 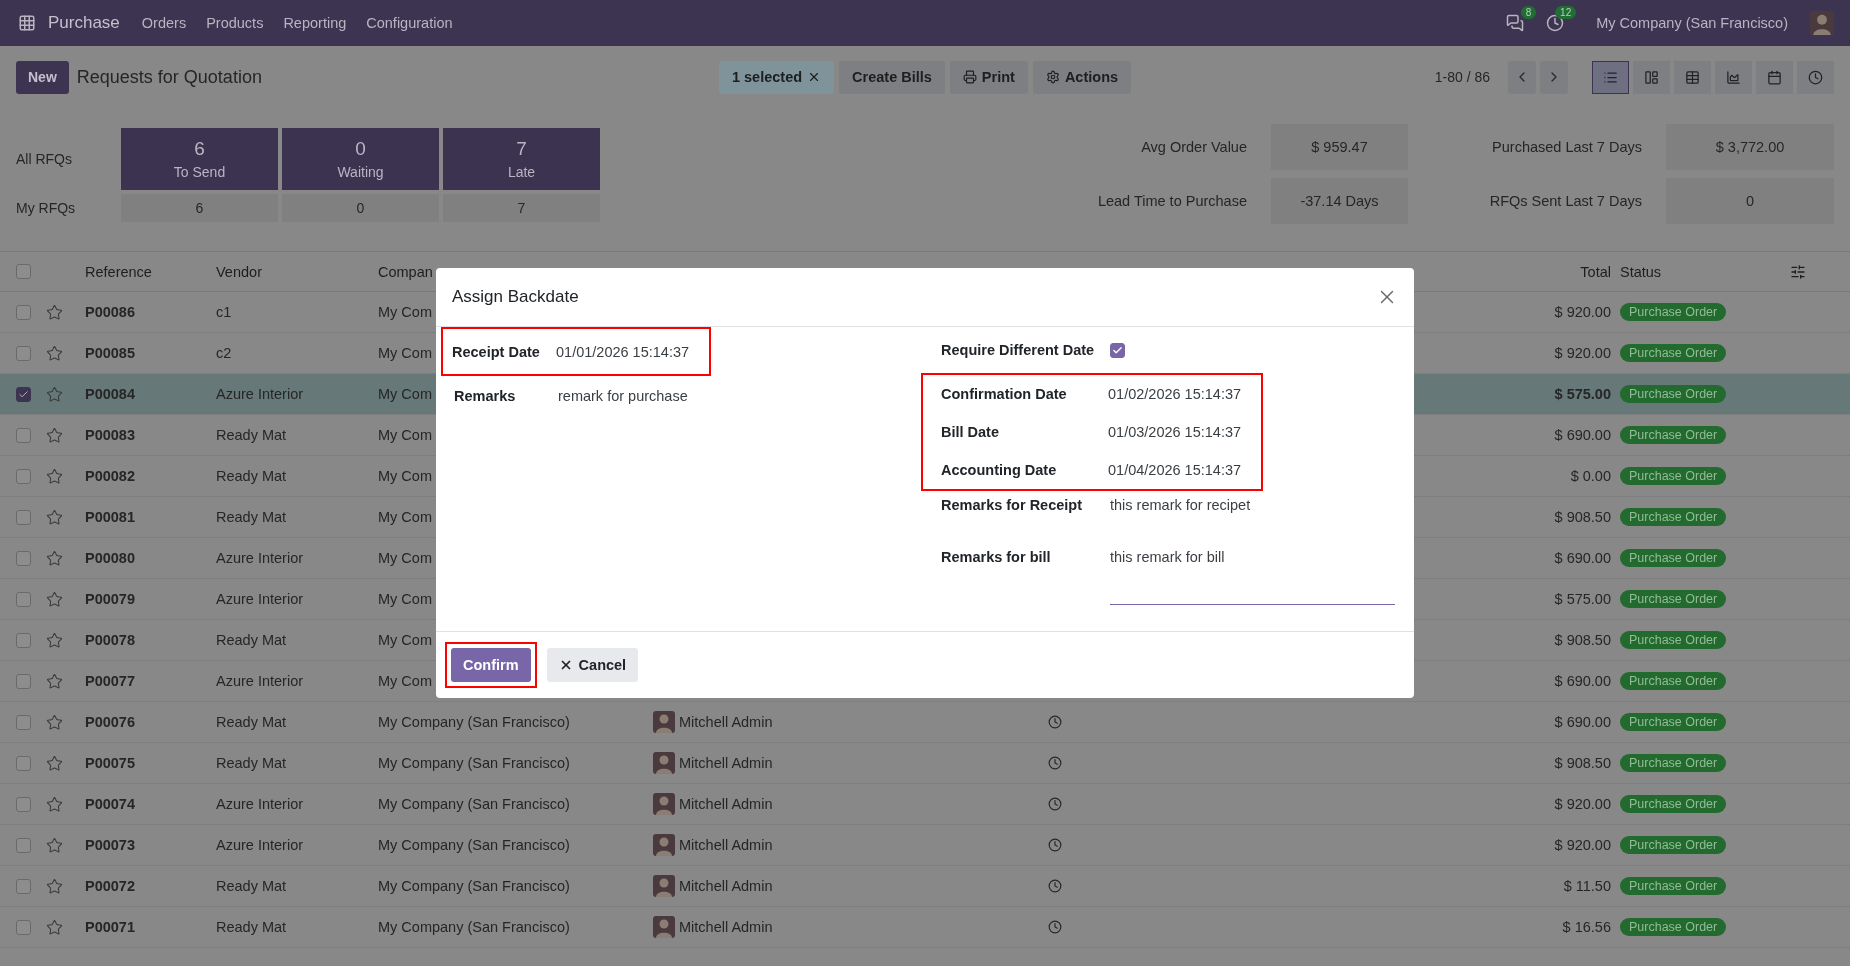 What do you see at coordinates (1555, 23) in the screenshot?
I see `activity-clock-icon` at bounding box center [1555, 23].